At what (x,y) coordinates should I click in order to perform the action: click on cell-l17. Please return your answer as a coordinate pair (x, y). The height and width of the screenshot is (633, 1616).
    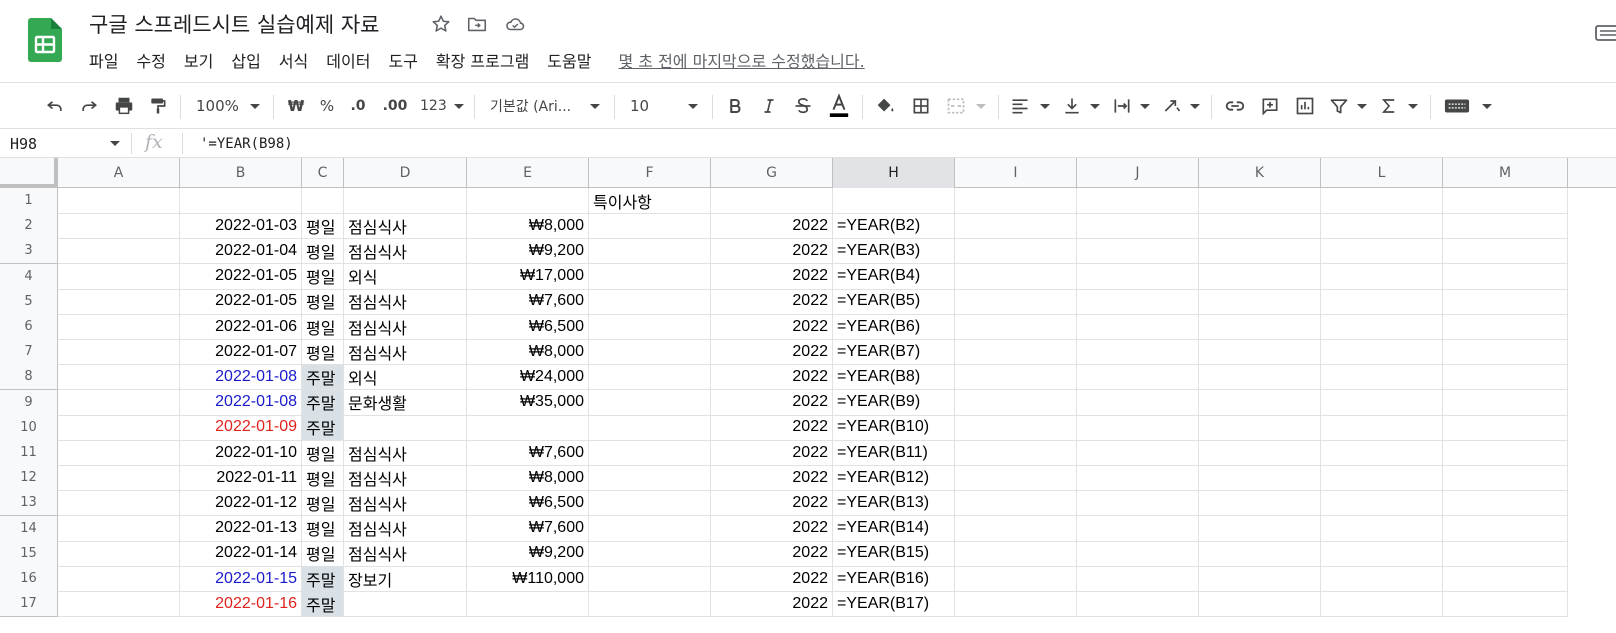
    Looking at the image, I should click on (1382, 604).